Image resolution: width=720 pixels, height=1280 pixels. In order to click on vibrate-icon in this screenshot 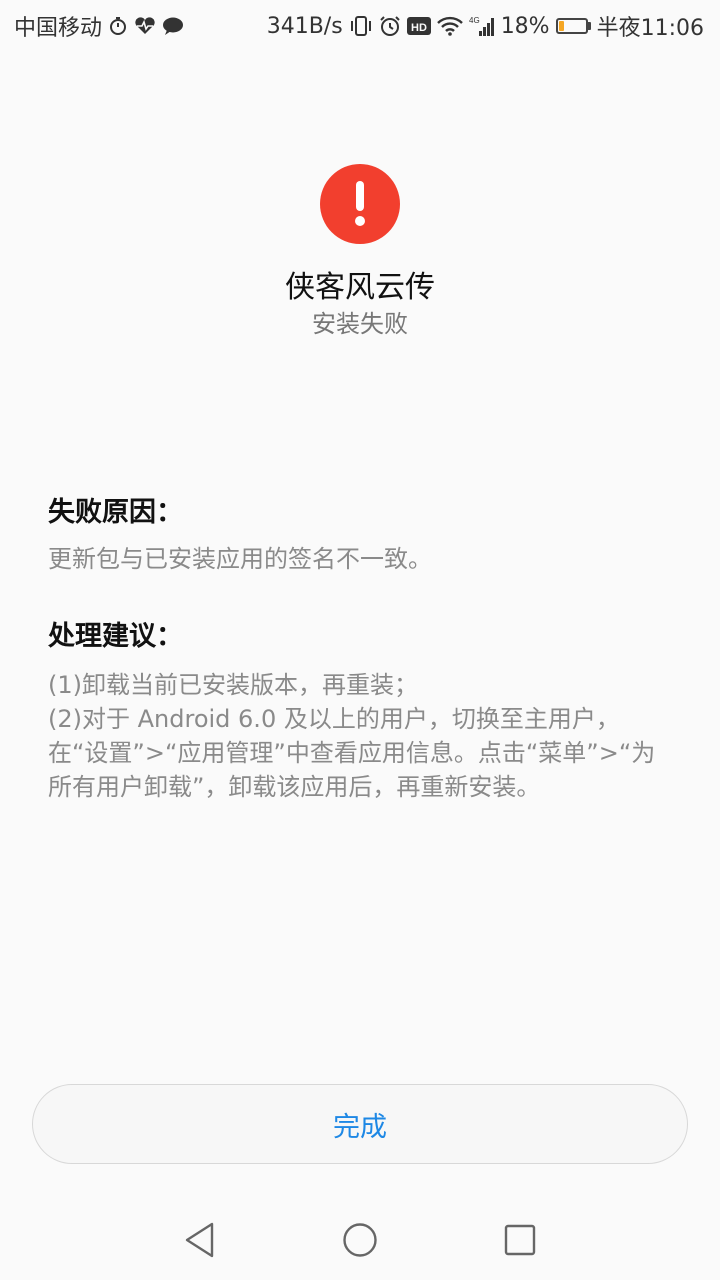, I will do `click(361, 26)`.